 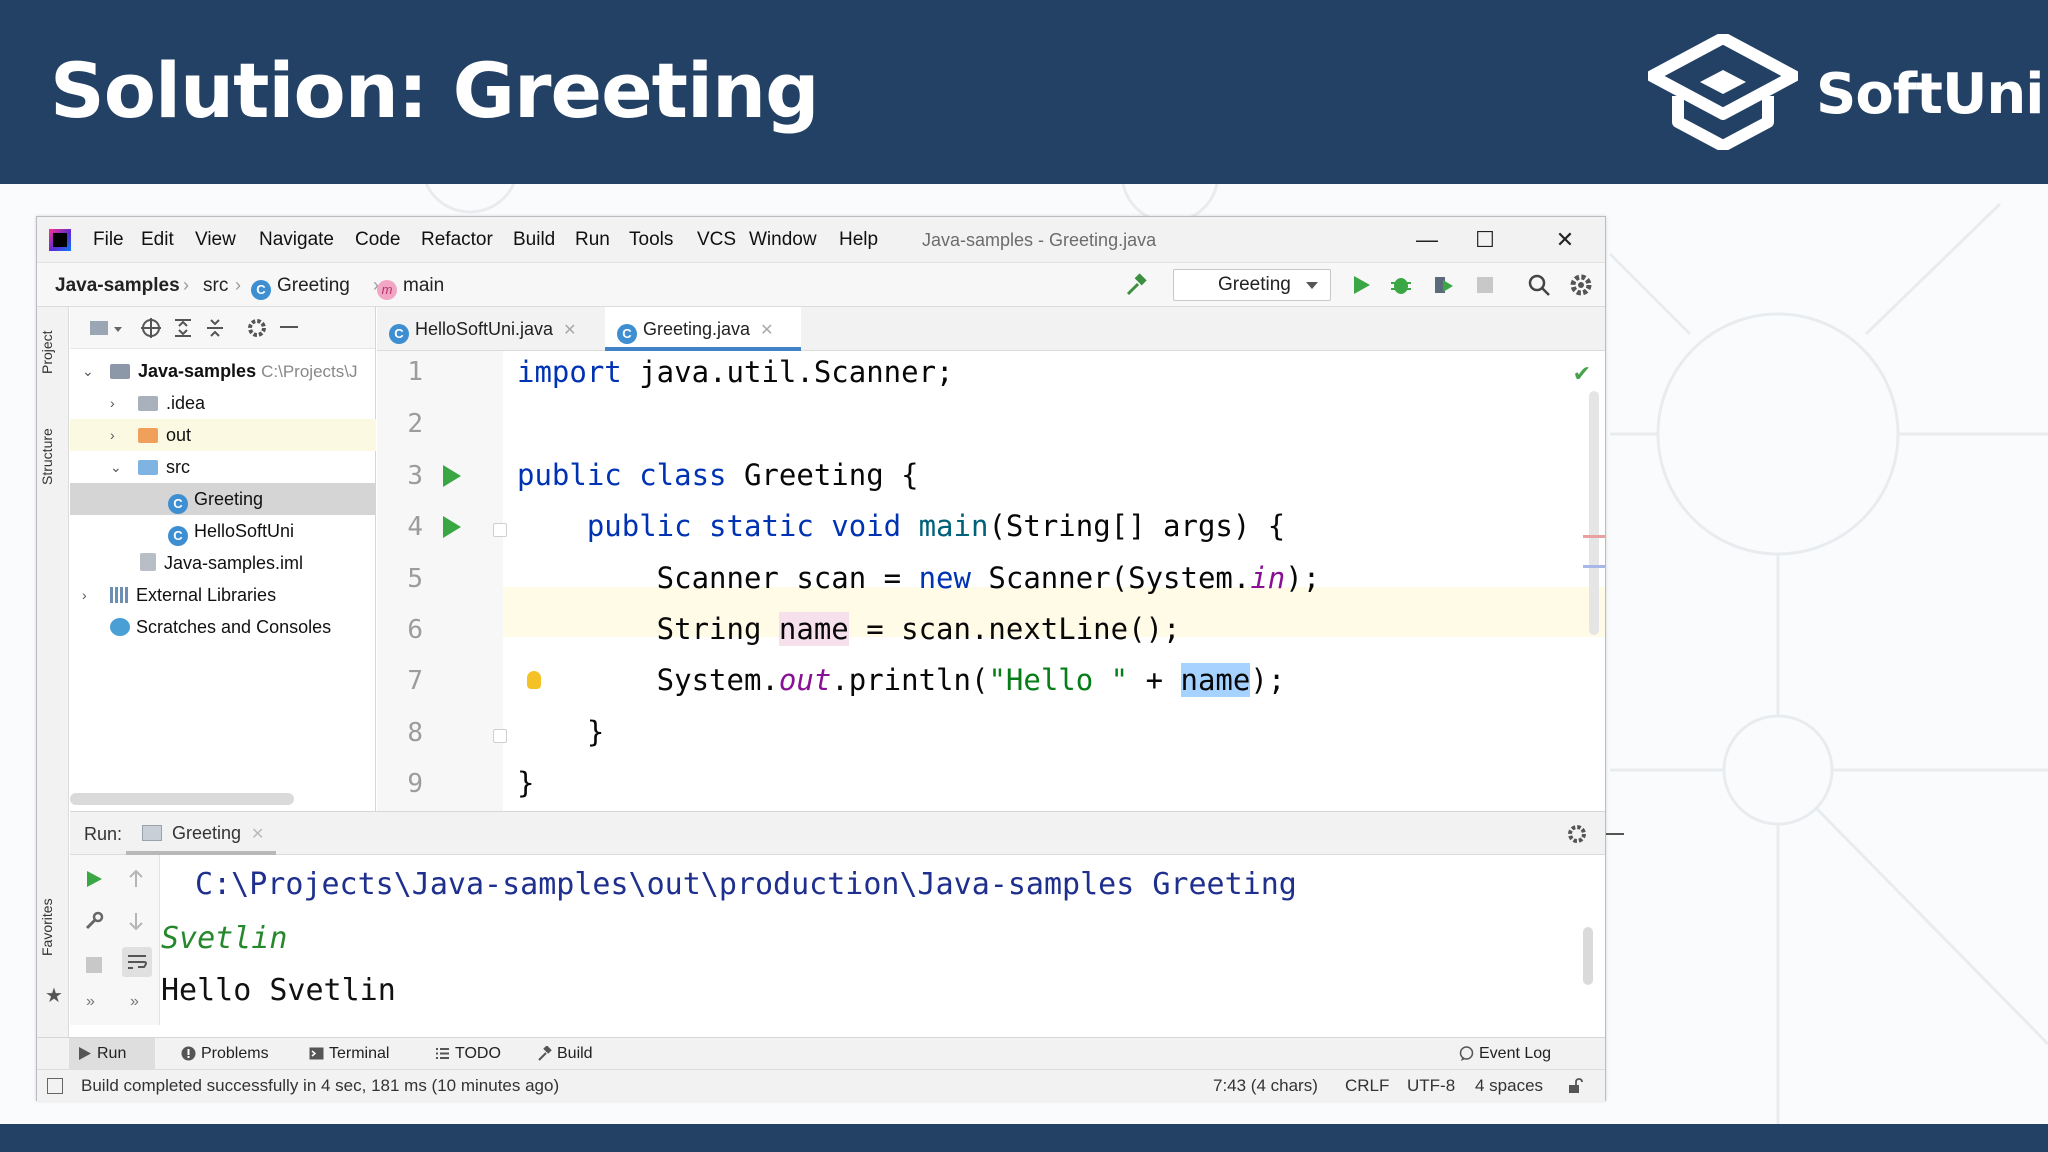 I want to click on tool-tab-project: Project, so click(x=53, y=352).